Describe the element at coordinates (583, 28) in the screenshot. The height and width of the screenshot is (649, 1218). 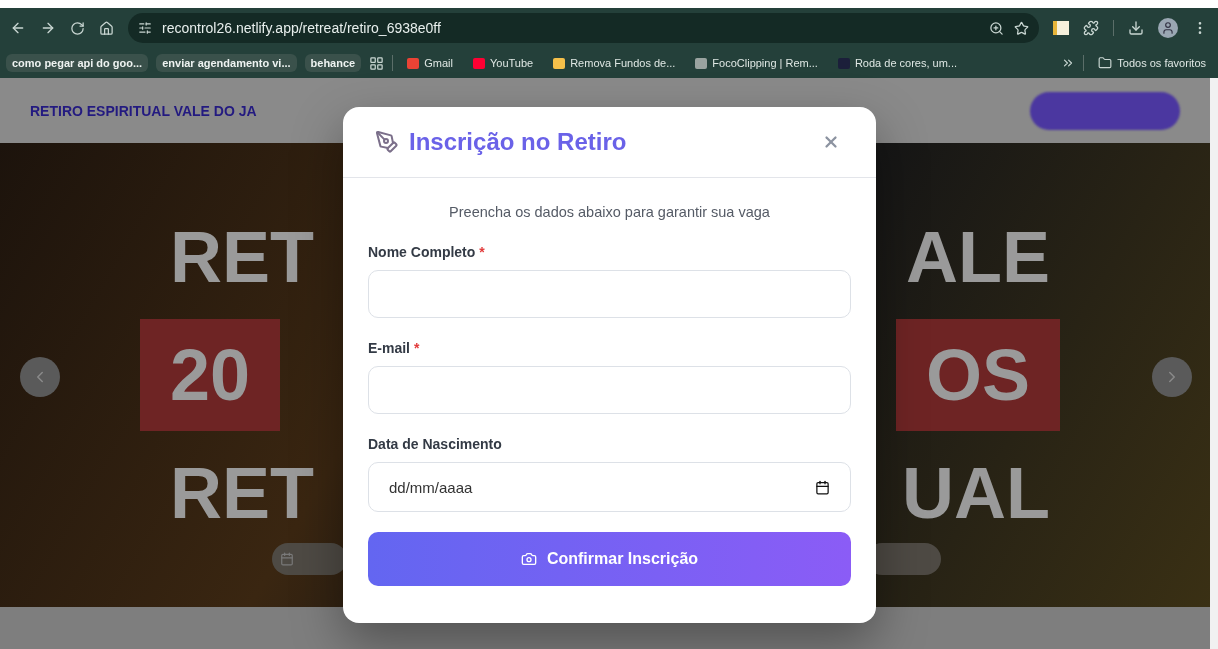
I see `address-bar: recontrol26.netlify.app/retreat/retiro_6938e0ff` at that location.